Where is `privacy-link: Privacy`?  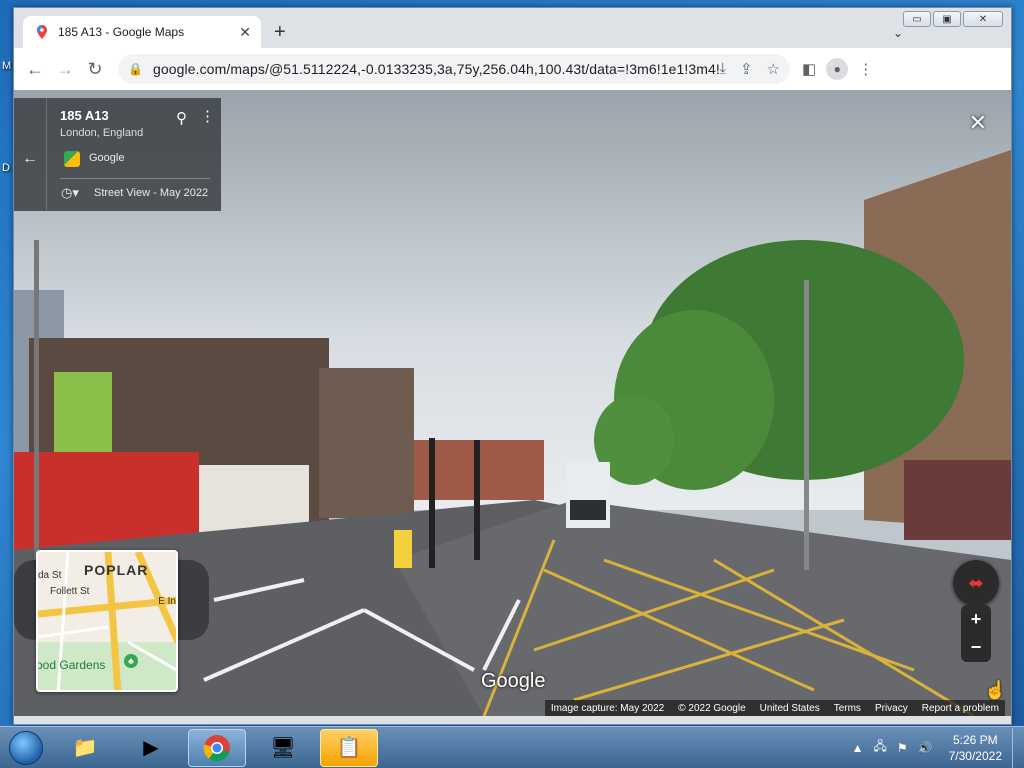
privacy-link: Privacy is located at coordinates (891, 708).